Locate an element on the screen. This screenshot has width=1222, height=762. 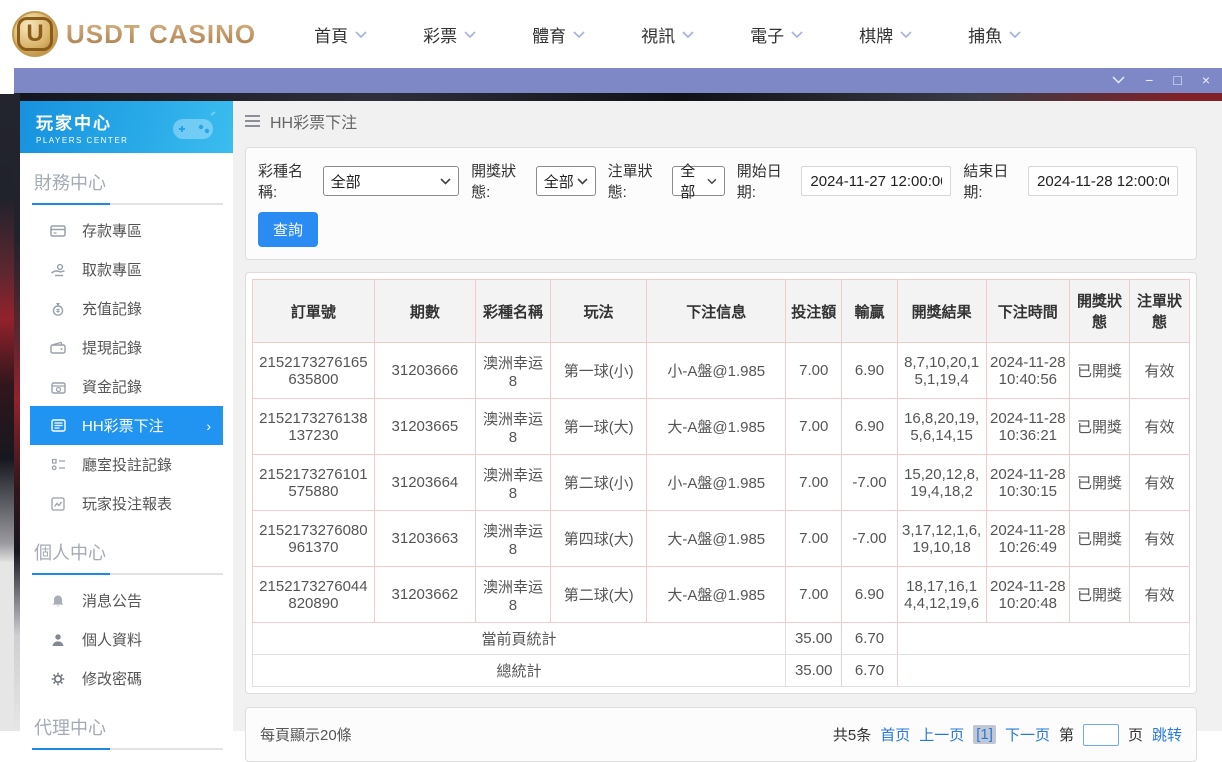
cell-bet-time: 2024-11-28 10:20:48 is located at coordinates (1028, 594).